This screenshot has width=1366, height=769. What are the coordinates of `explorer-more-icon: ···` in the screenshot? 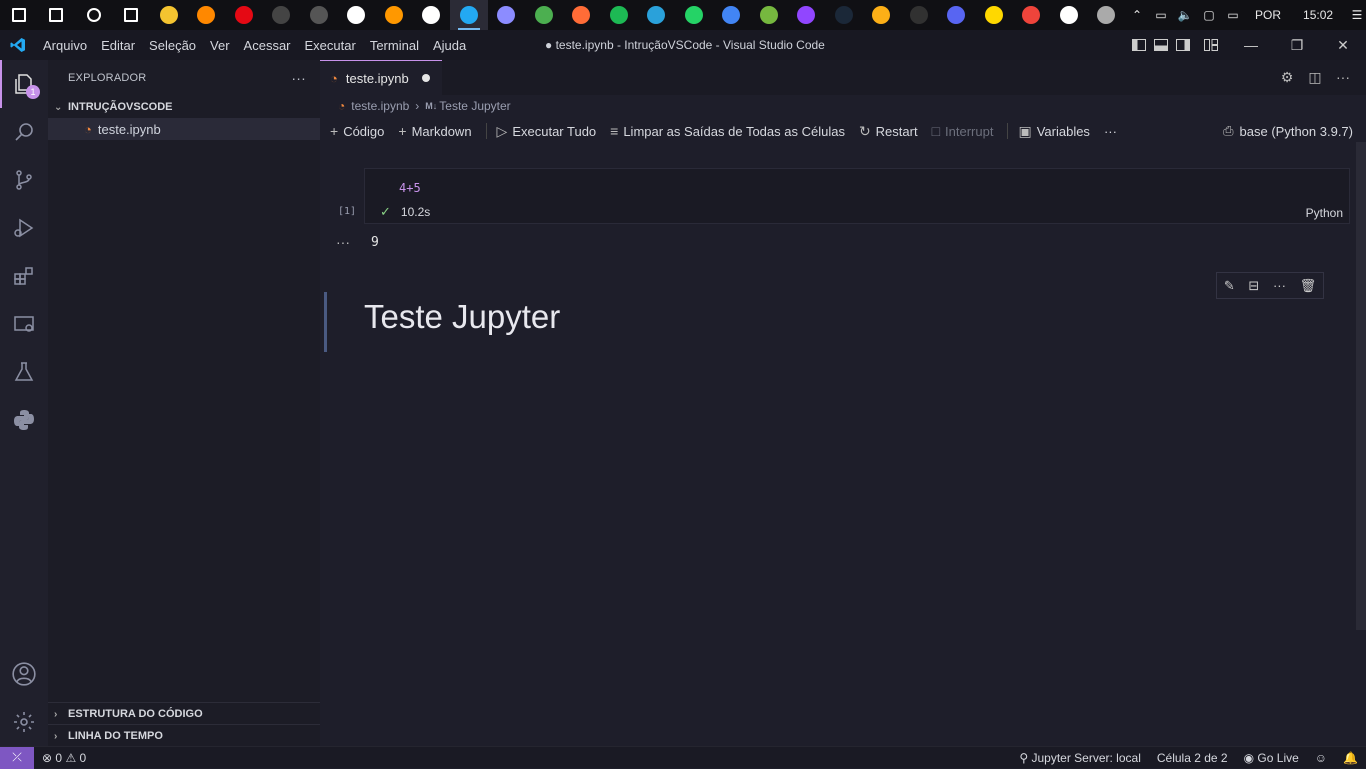 It's located at (298, 78).